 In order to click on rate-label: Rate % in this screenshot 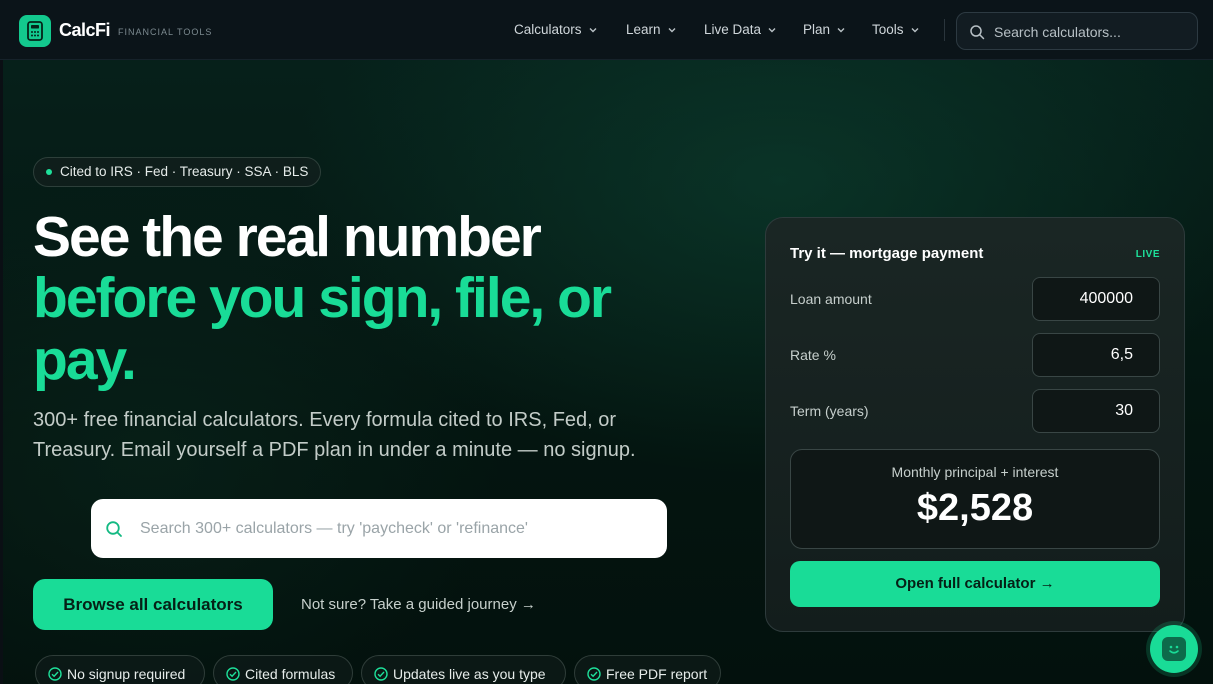, I will do `click(813, 355)`.